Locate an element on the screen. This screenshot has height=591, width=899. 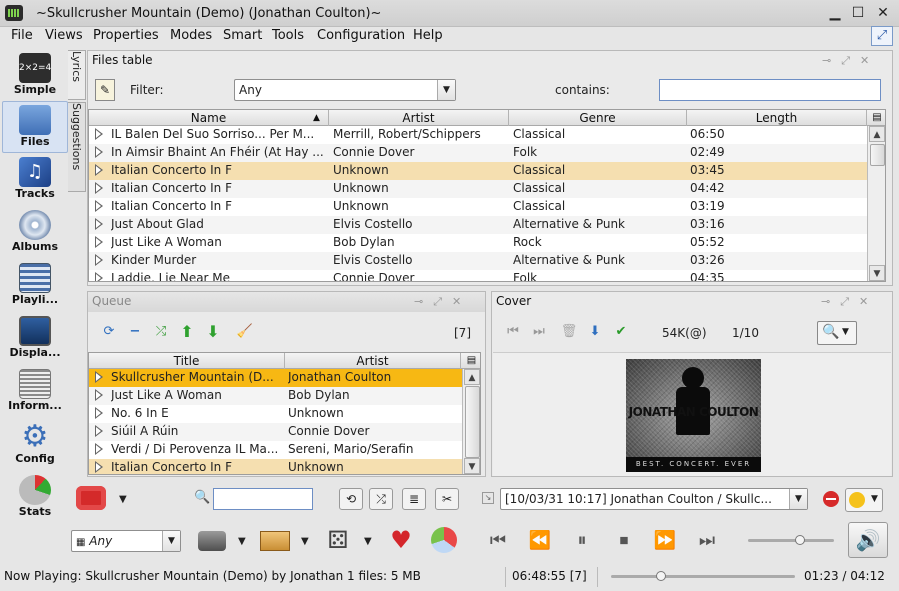
fast-forward-button: ⏩ is located at coordinates (665, 541).